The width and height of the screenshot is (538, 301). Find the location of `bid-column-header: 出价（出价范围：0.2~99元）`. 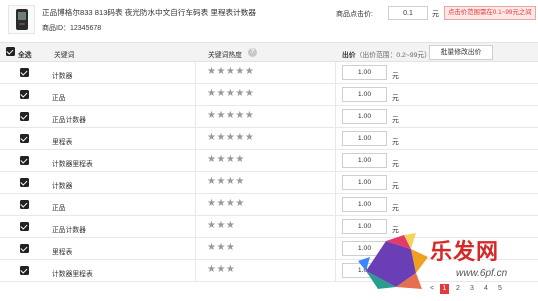

bid-column-header: 出价（出价范围：0.2~99元） is located at coordinates (386, 55).